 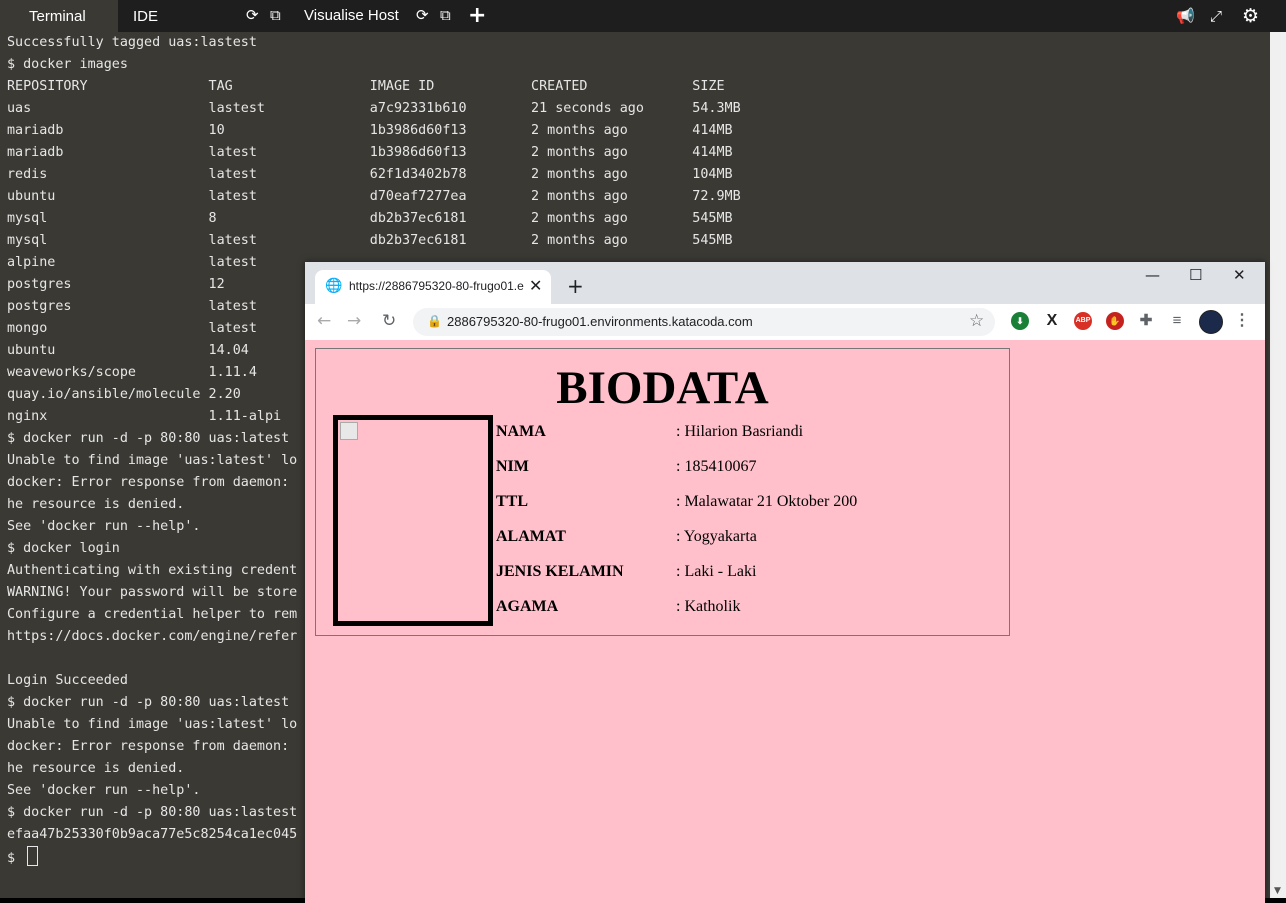 What do you see at coordinates (1277, 891) in the screenshot?
I see `scroll-down-icon: ▼` at bounding box center [1277, 891].